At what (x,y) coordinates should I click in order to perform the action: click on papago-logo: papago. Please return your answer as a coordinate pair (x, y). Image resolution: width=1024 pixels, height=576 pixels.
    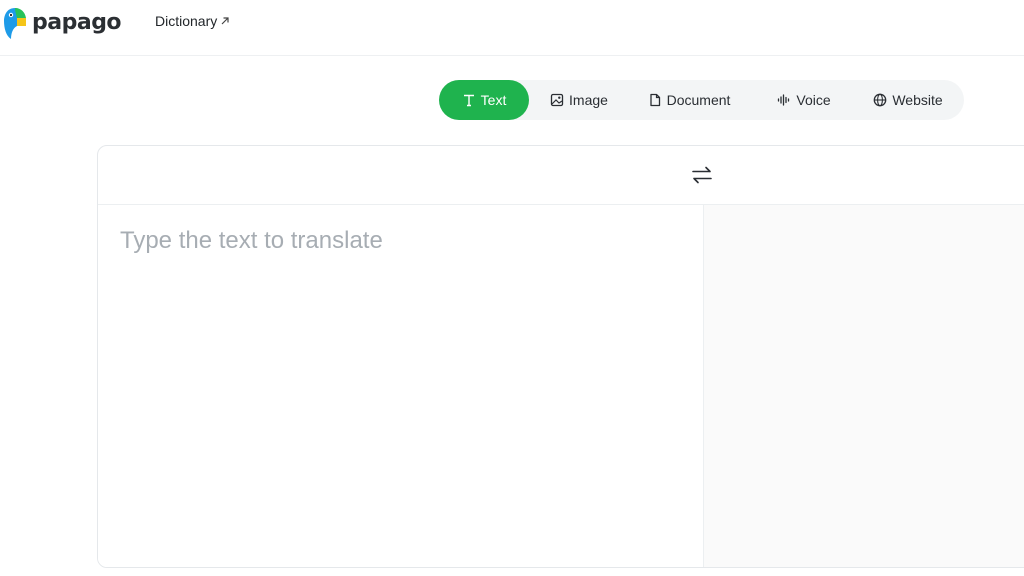
    Looking at the image, I should click on (62, 23).